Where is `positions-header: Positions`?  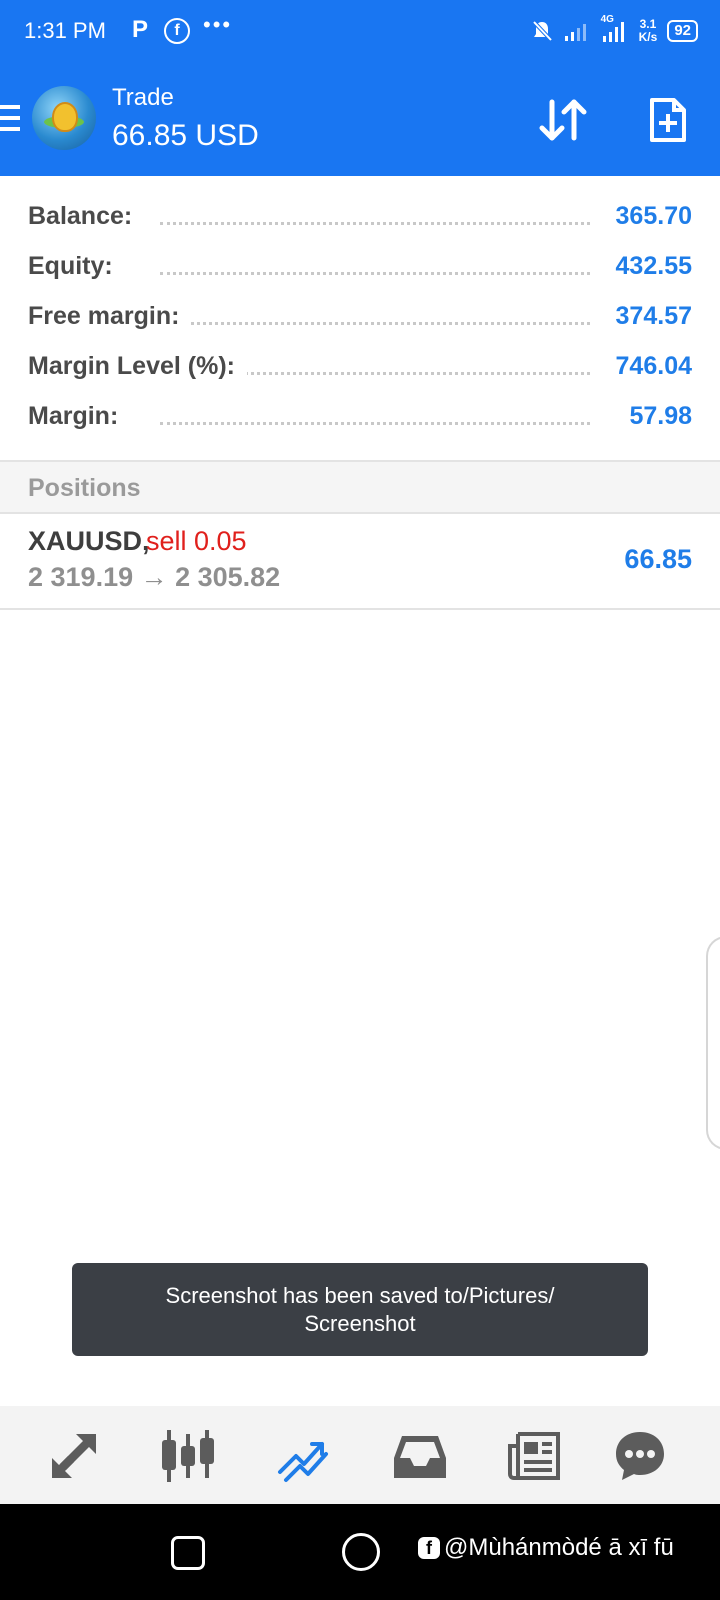 positions-header: Positions is located at coordinates (360, 487).